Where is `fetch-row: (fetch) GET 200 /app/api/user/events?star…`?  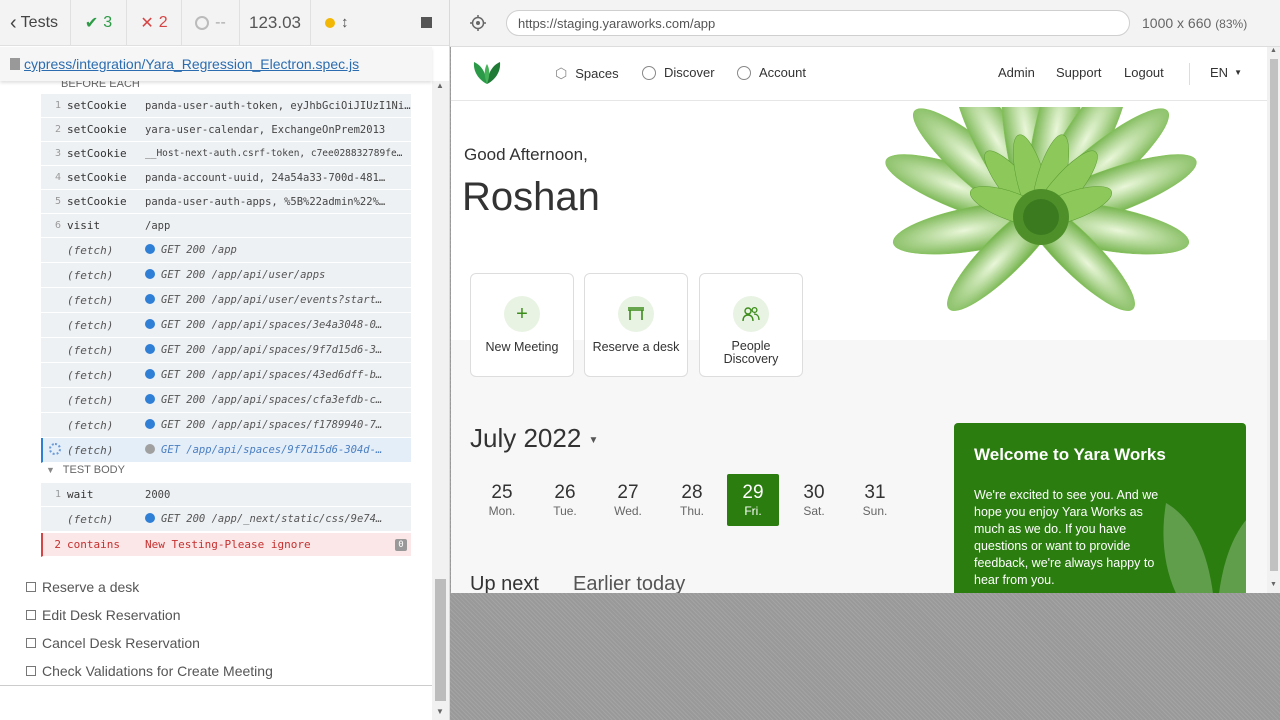
fetch-row: (fetch) GET 200 /app/api/user/events?star… is located at coordinates (226, 300).